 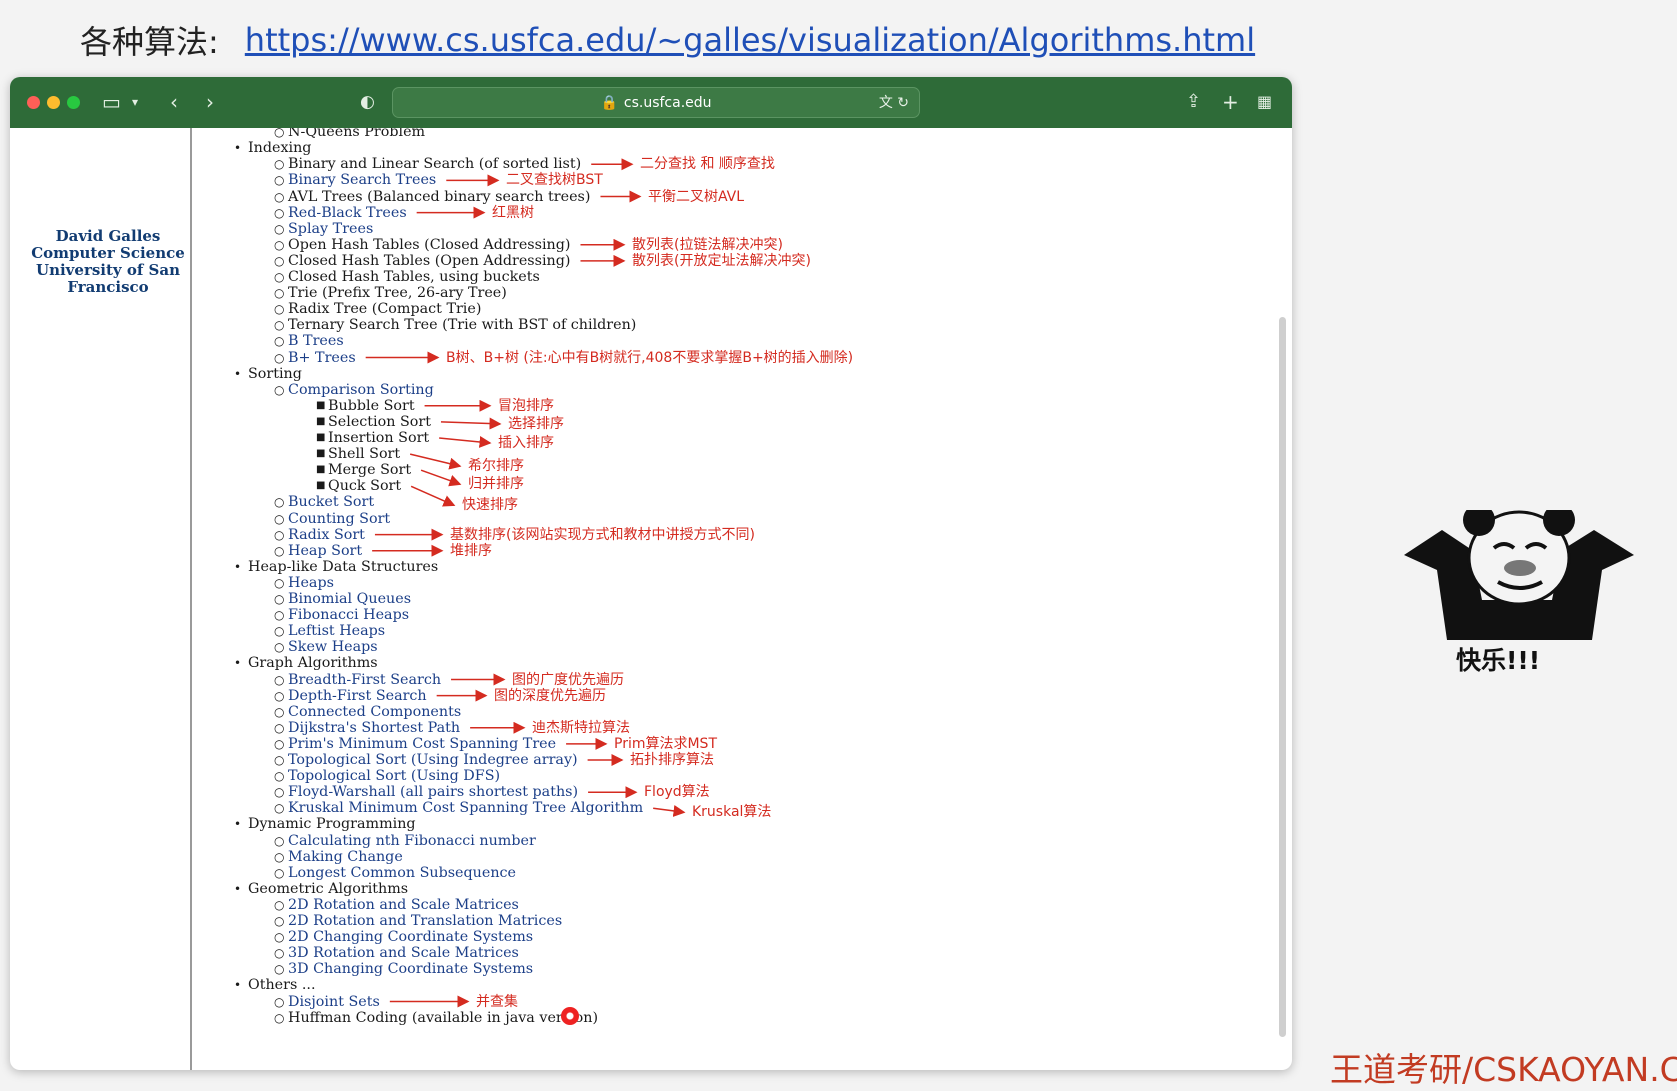 What do you see at coordinates (374, 728) in the screenshot?
I see `list-item-label: Dijkstra's Shortest Path` at bounding box center [374, 728].